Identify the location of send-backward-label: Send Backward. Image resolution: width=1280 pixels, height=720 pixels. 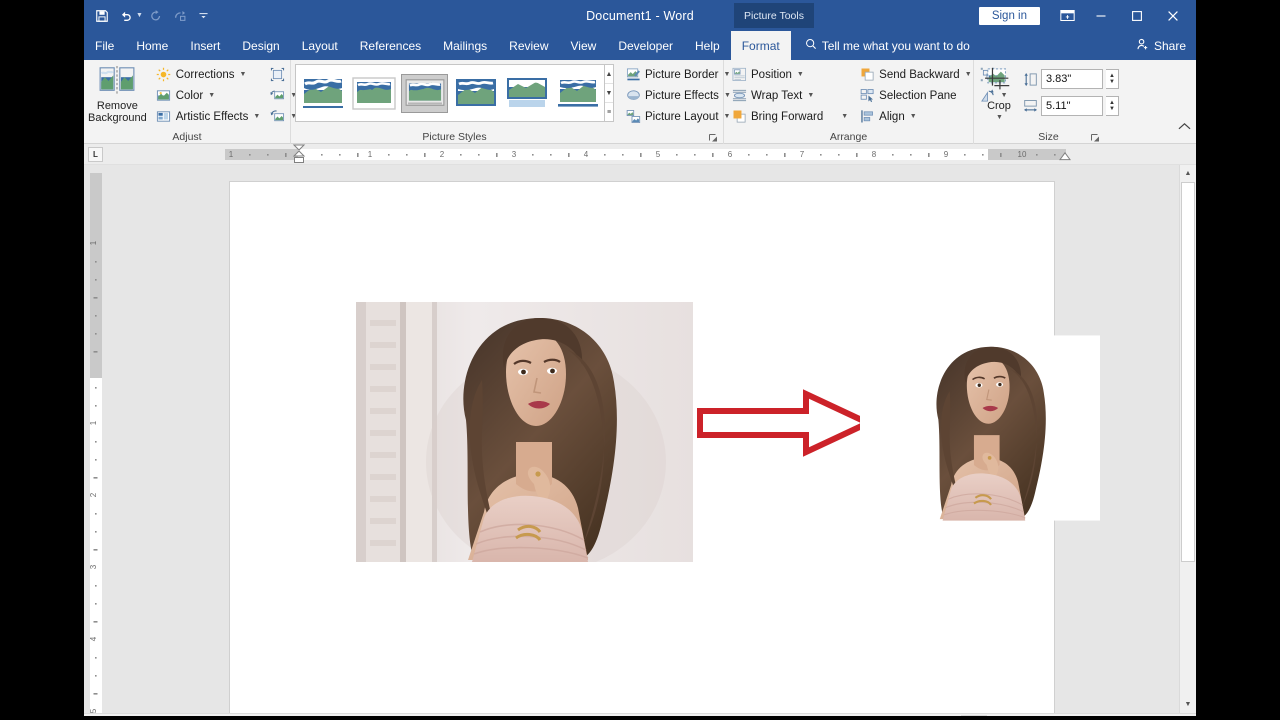
(919, 74).